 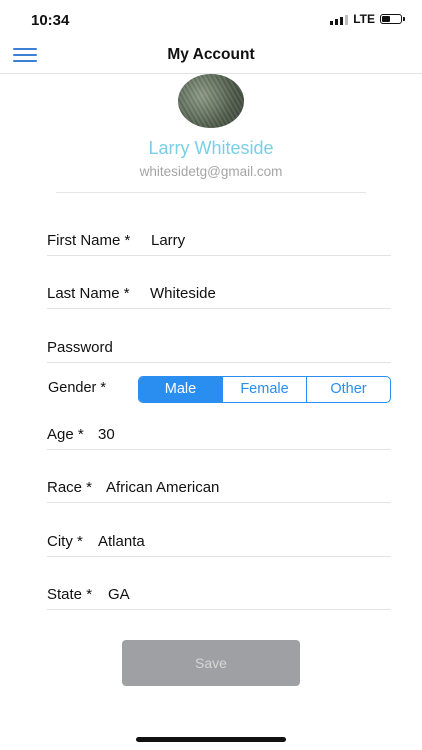 What do you see at coordinates (183, 293) in the screenshot?
I see `last-name-value: Whiteside` at bounding box center [183, 293].